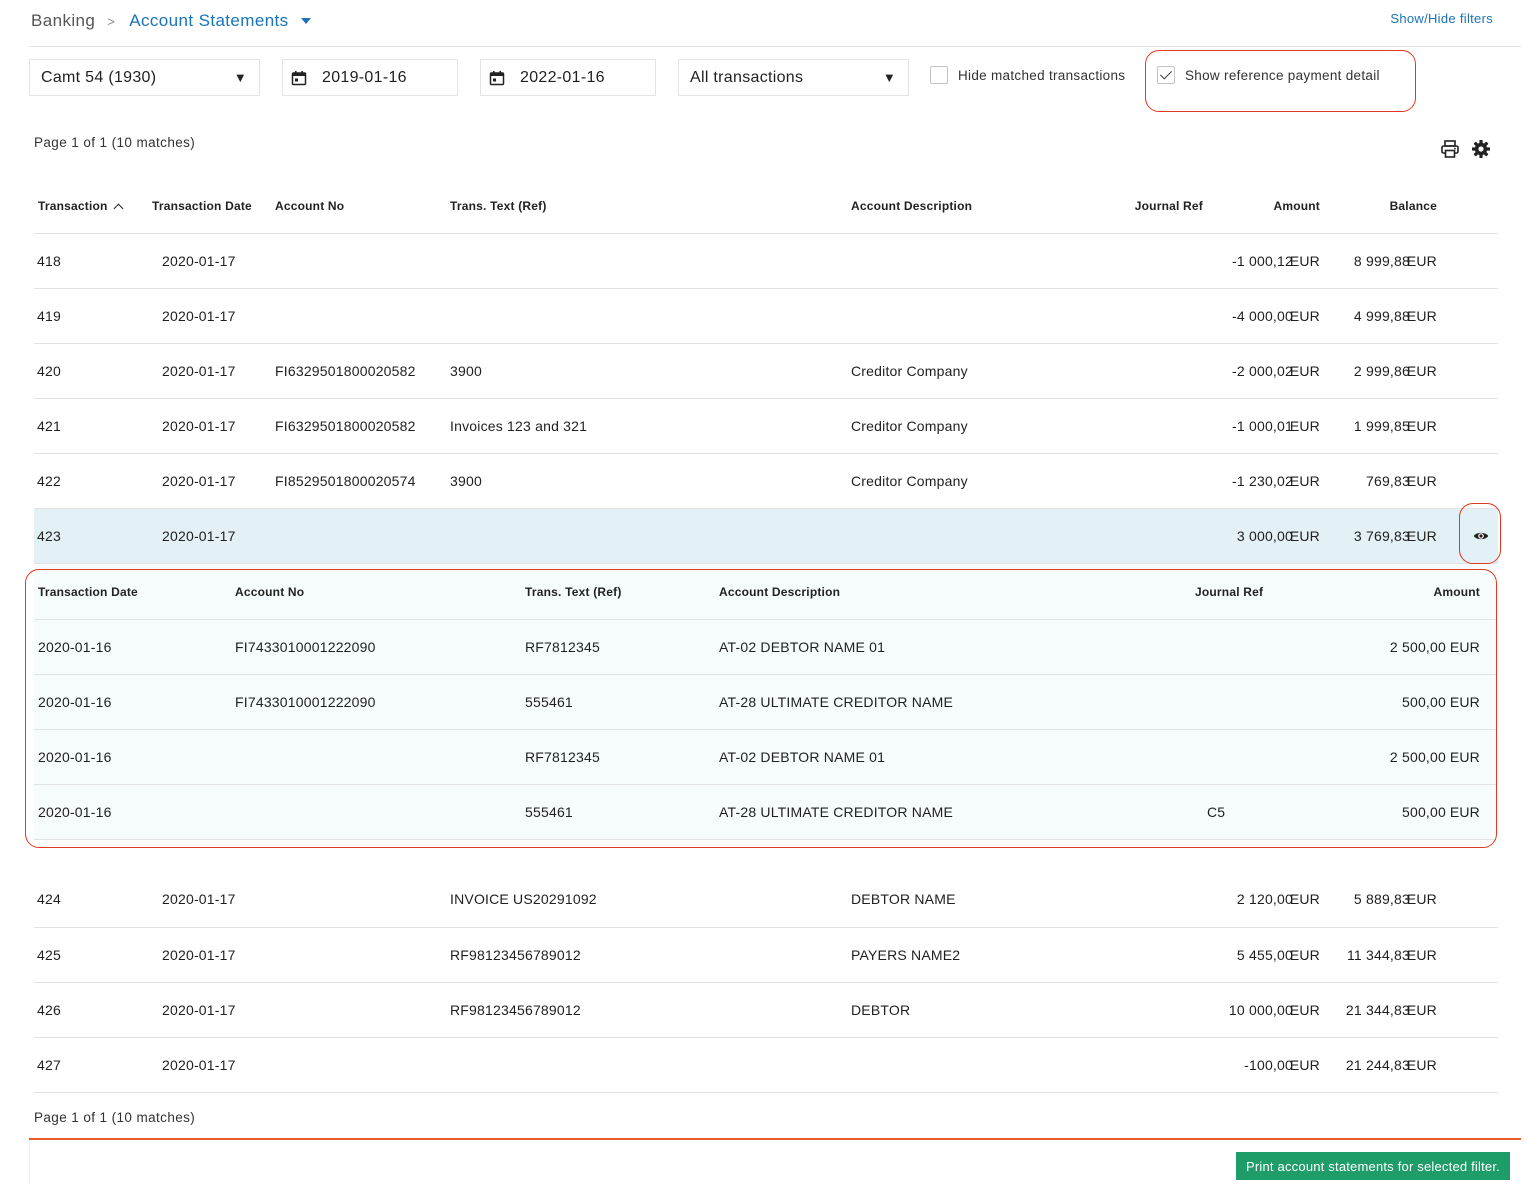 The width and height of the screenshot is (1527, 1184). I want to click on date-to-value: 2022-01-16, so click(562, 77).